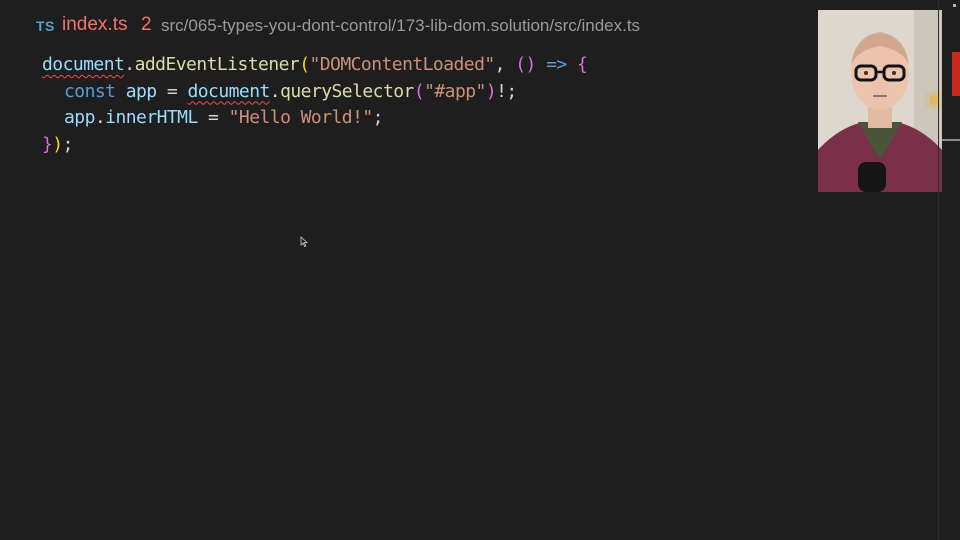  I want to click on token-arrow-params: (), so click(525, 64).